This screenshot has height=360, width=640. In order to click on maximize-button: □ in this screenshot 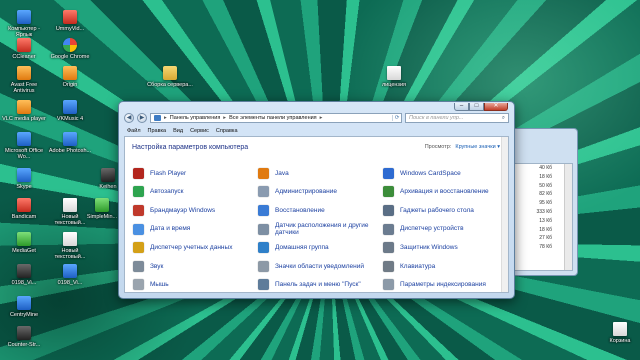, I will do `click(476, 107)`.